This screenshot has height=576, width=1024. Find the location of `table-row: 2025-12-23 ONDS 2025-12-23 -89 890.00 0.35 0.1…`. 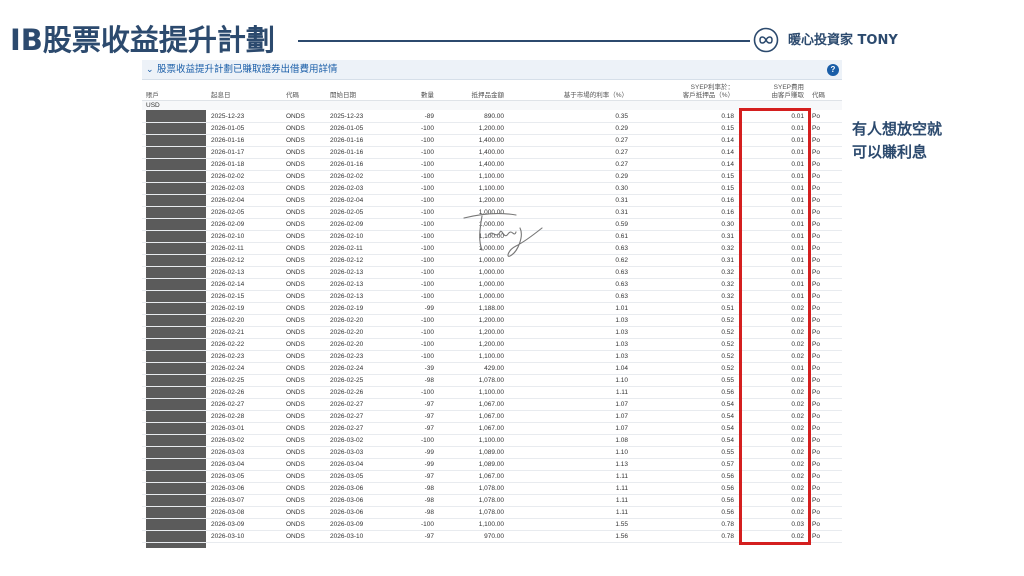

table-row: 2025-12-23 ONDS 2025-12-23 -89 890.00 0.35 0.1… is located at coordinates (492, 117).